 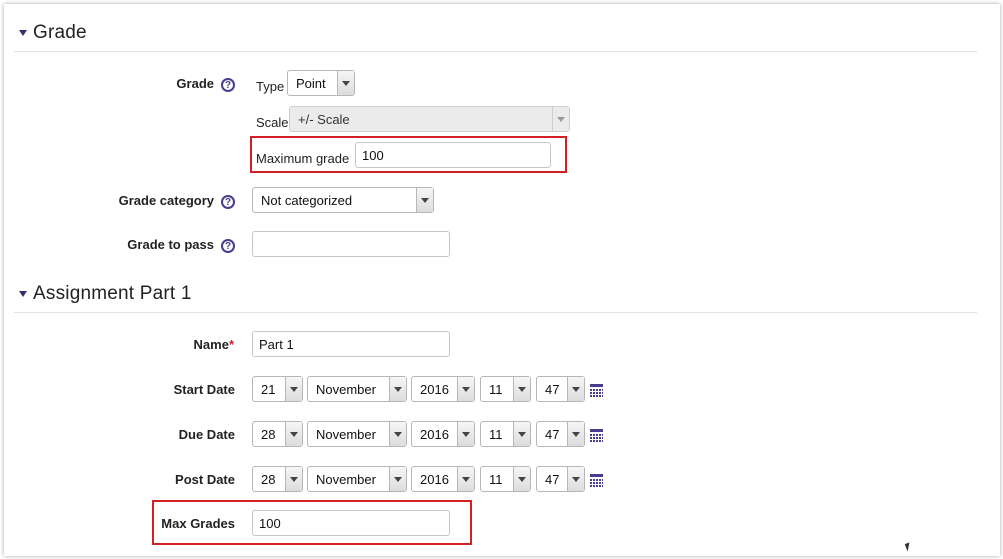 I want to click on post-hour-value: 11, so click(x=496, y=479).